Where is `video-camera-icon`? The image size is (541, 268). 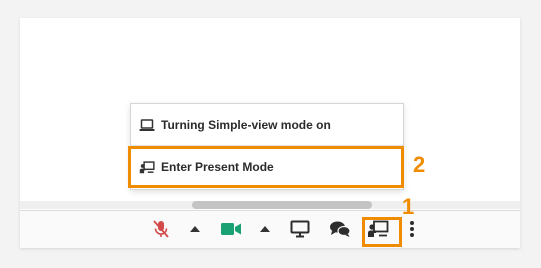 video-camera-icon is located at coordinates (231, 229).